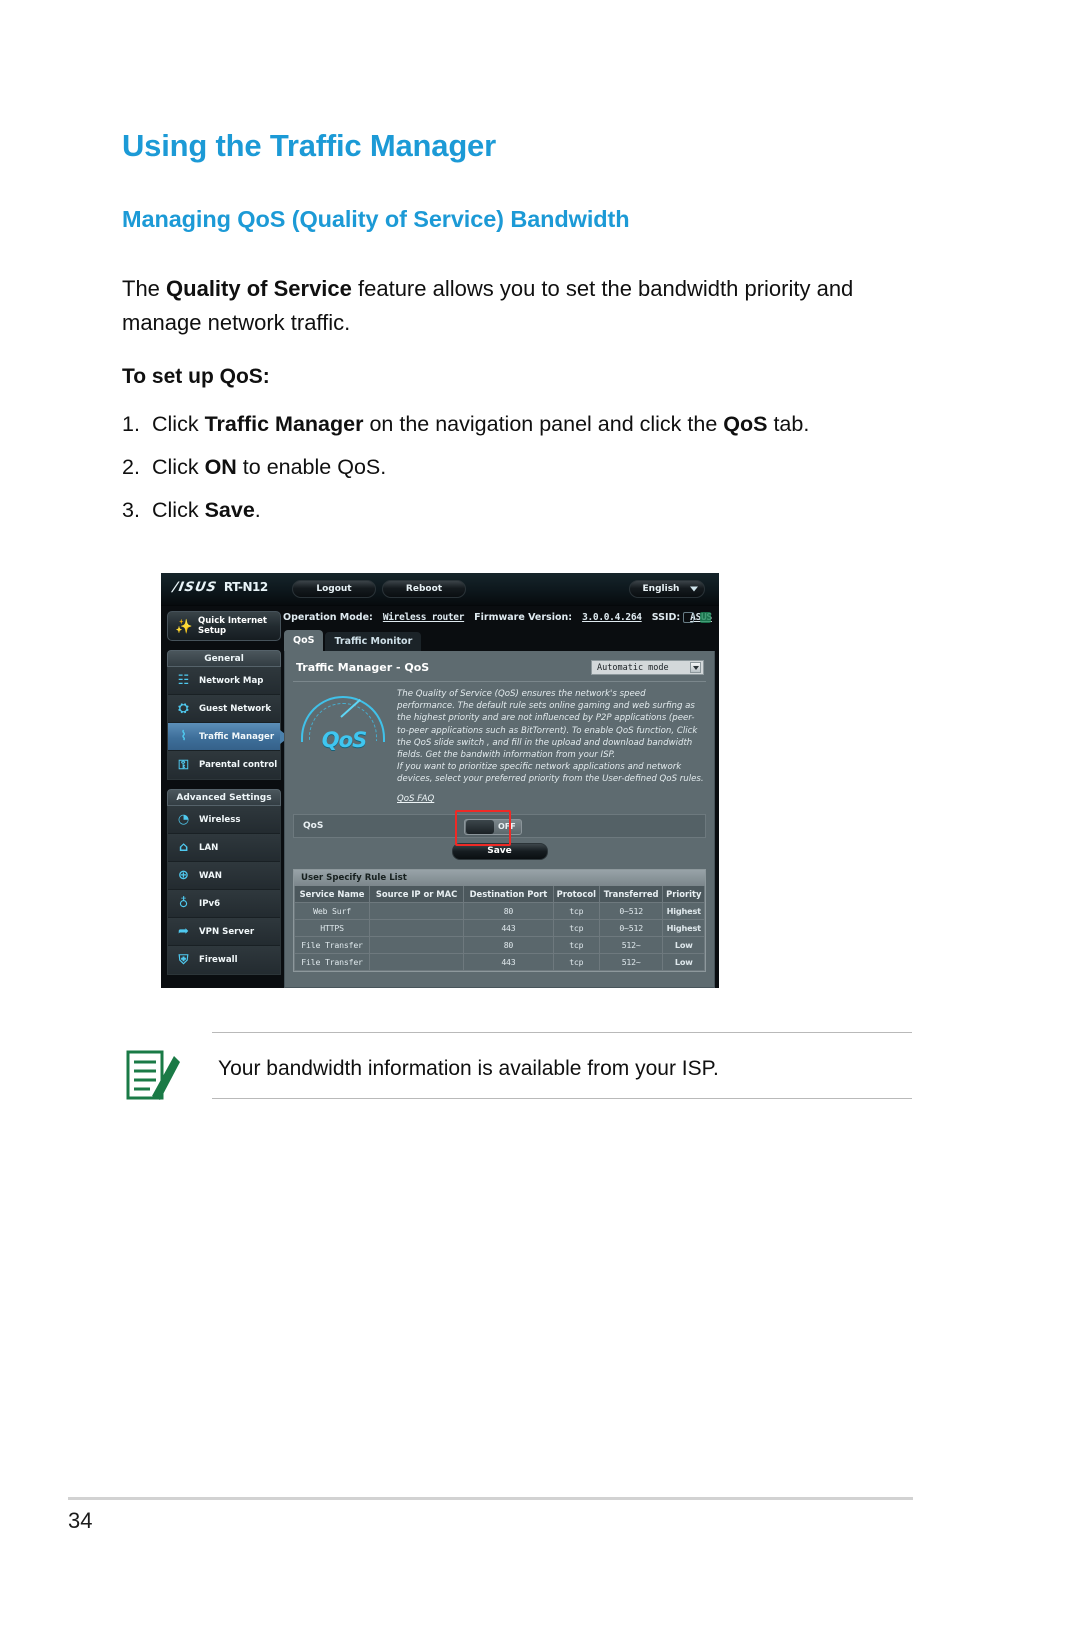  Describe the element at coordinates (231, 680) in the screenshot. I see `sidebar-item-label: Network Map` at that location.